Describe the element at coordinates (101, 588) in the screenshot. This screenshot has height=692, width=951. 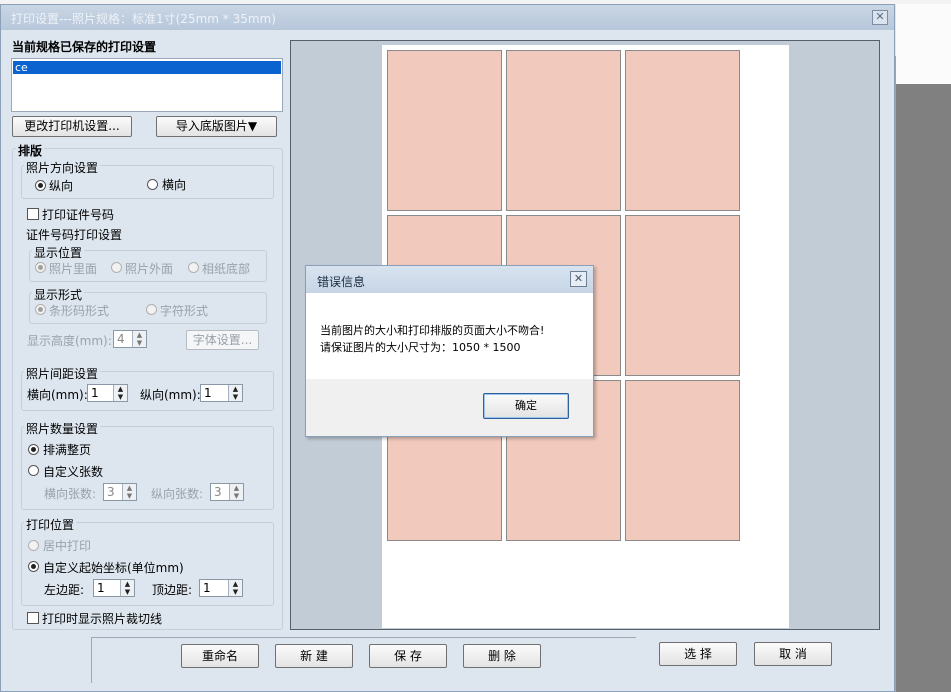
I see `left-margin-value: 1` at that location.